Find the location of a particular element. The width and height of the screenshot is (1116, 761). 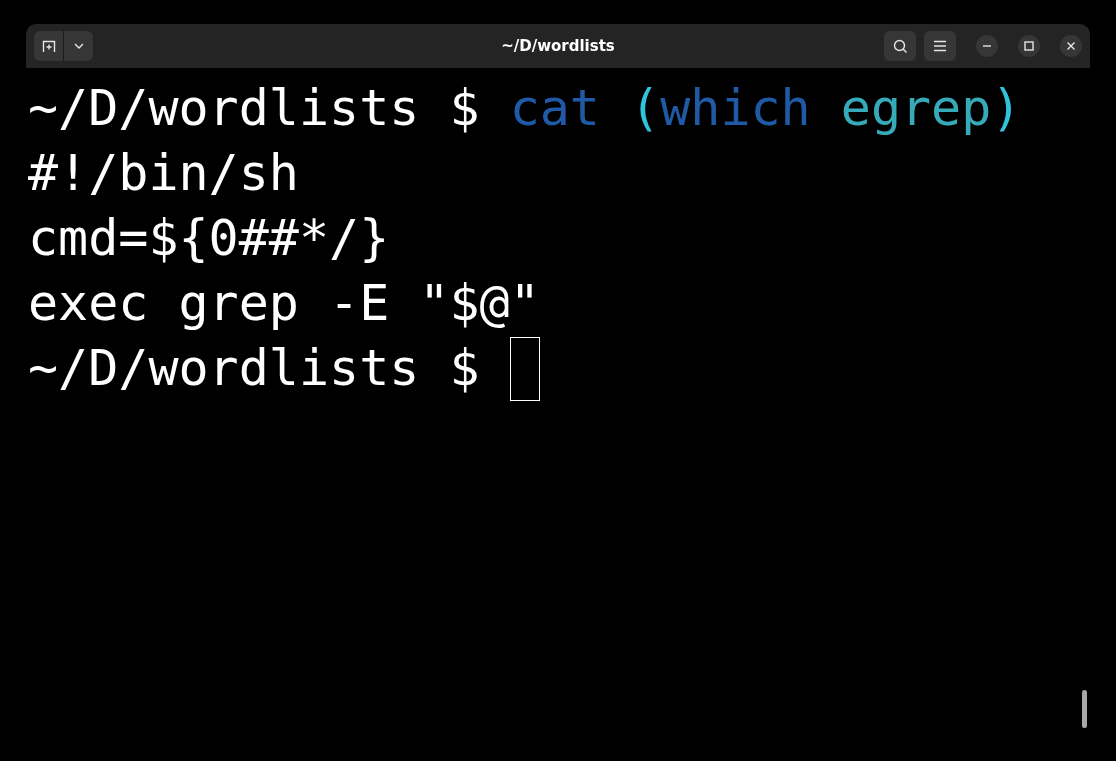

menu-button is located at coordinates (940, 46).